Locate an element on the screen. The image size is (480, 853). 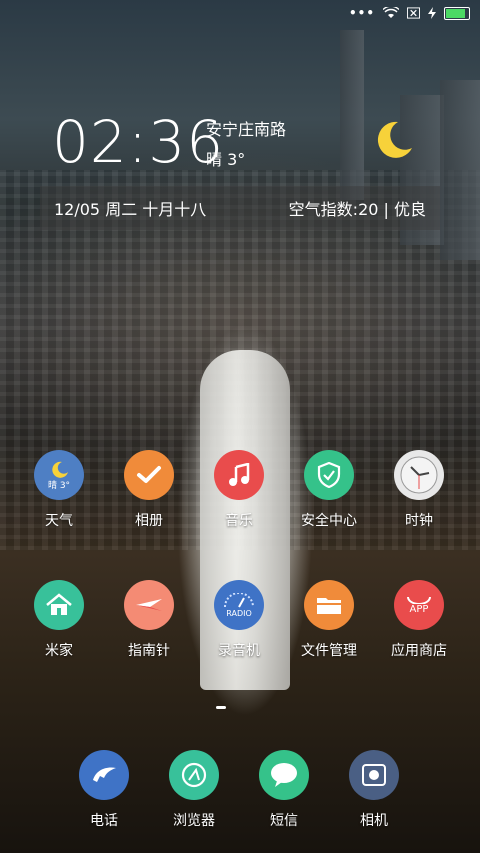
app-label: 浏览器 is located at coordinates (194, 821).